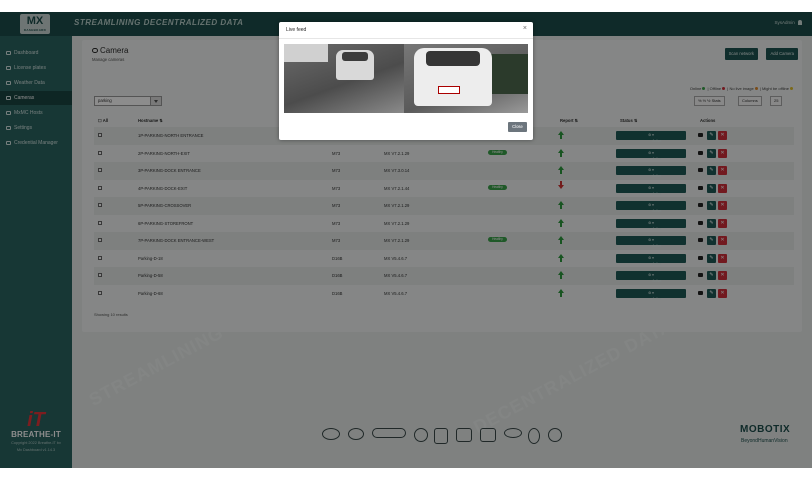  I want to click on modal-title: Live feed, so click(296, 30).